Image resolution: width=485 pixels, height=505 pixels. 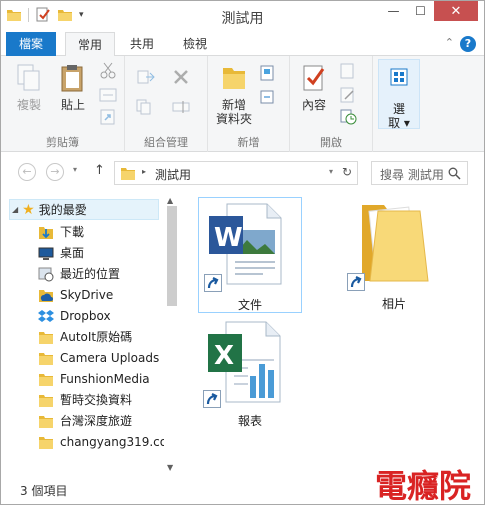 What do you see at coordinates (331, 171) in the screenshot?
I see `address-dropdown-icon: ▾` at bounding box center [331, 171].